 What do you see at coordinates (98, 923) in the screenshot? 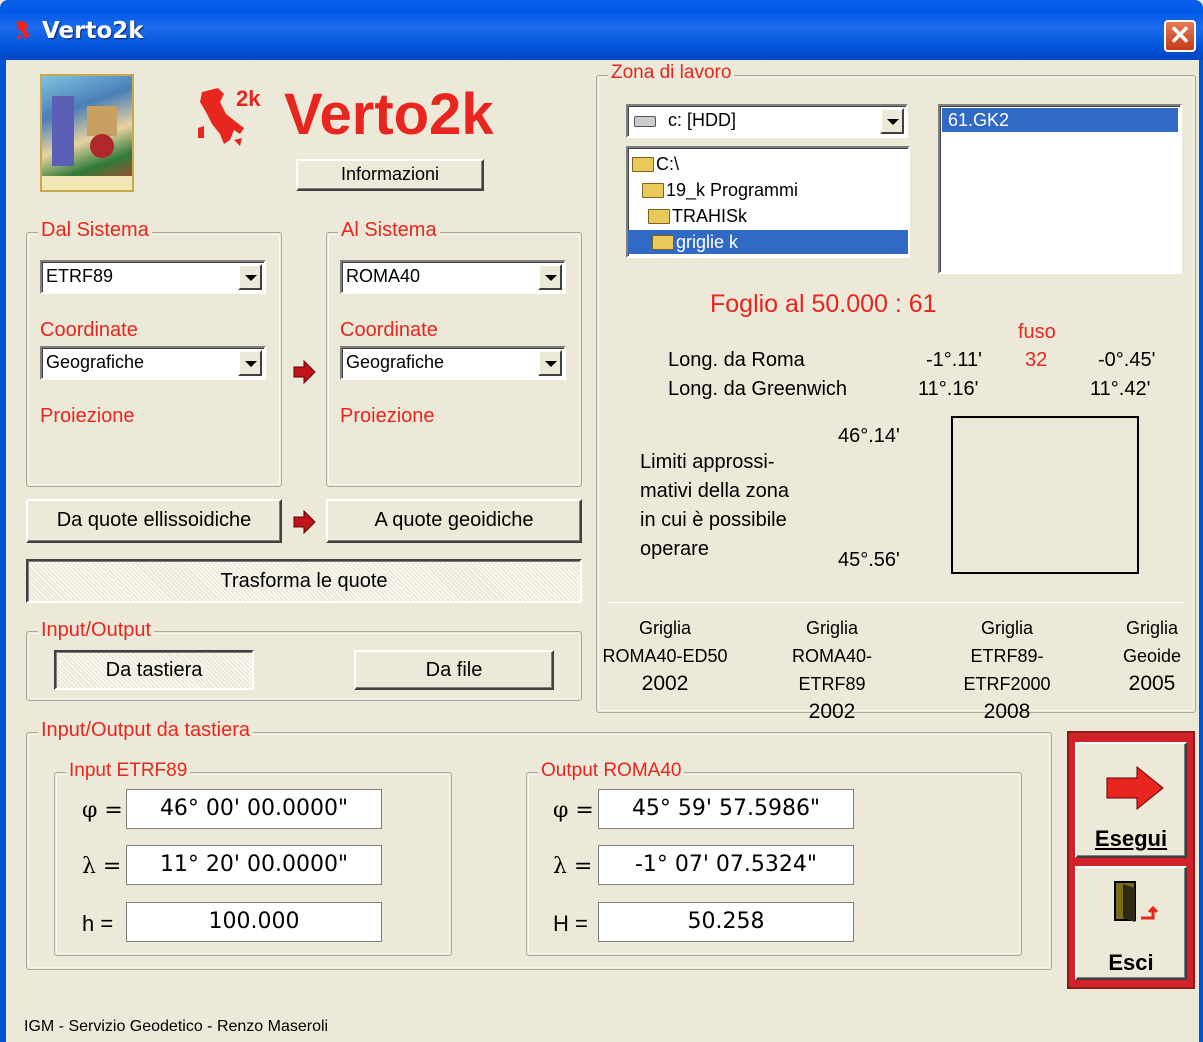
I see `h-label: h =` at bounding box center [98, 923].